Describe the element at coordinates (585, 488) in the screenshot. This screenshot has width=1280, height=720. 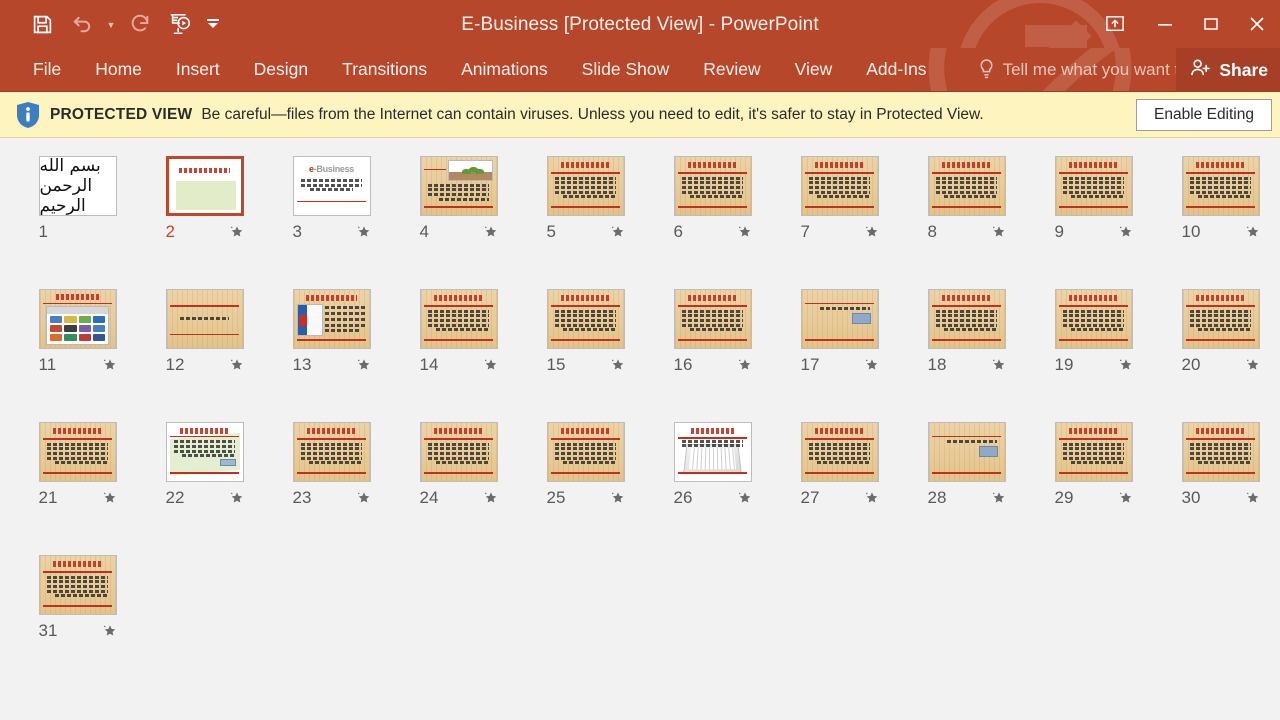
I see `slide-thumbnail-25: 25` at that location.